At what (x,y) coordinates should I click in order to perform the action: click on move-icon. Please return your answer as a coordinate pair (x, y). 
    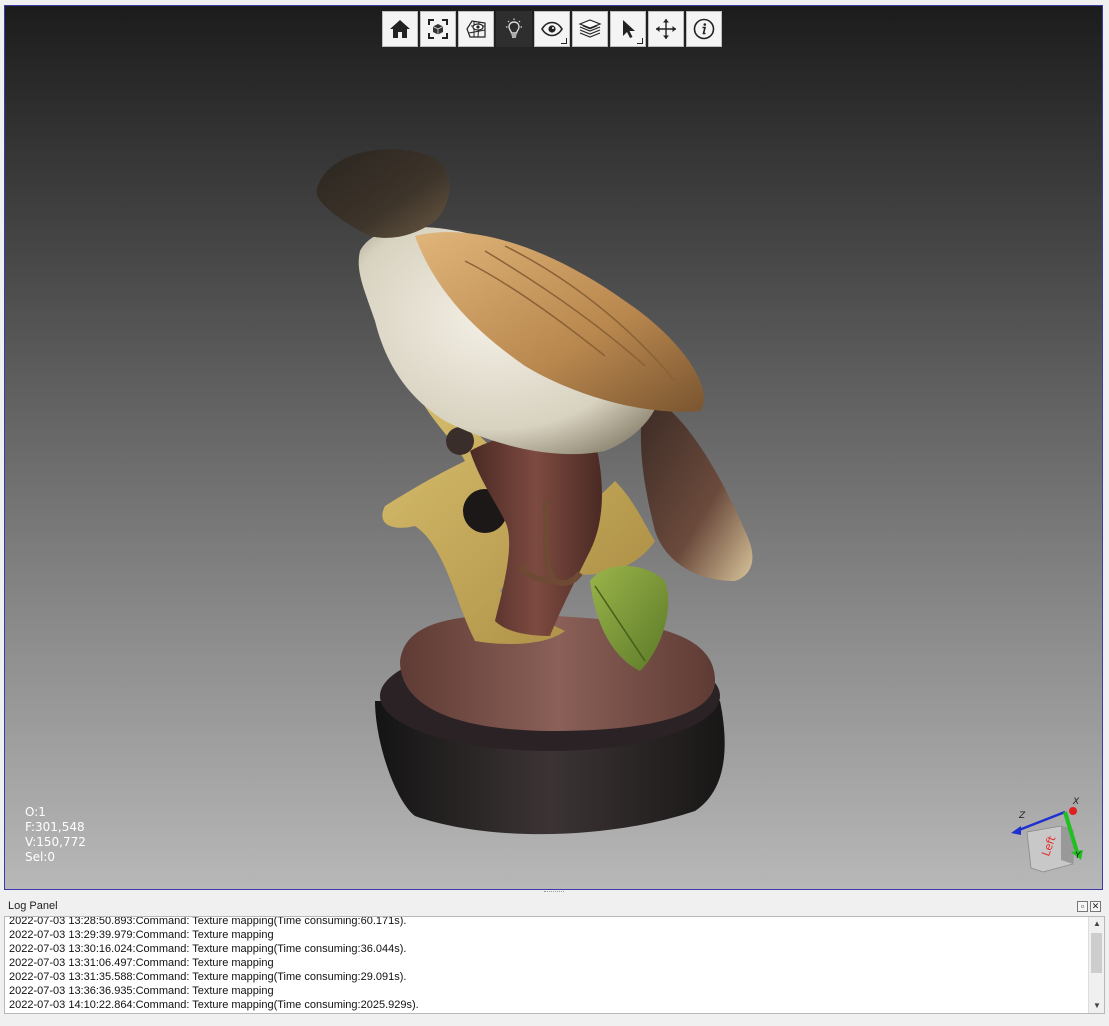
    Looking at the image, I should click on (666, 29).